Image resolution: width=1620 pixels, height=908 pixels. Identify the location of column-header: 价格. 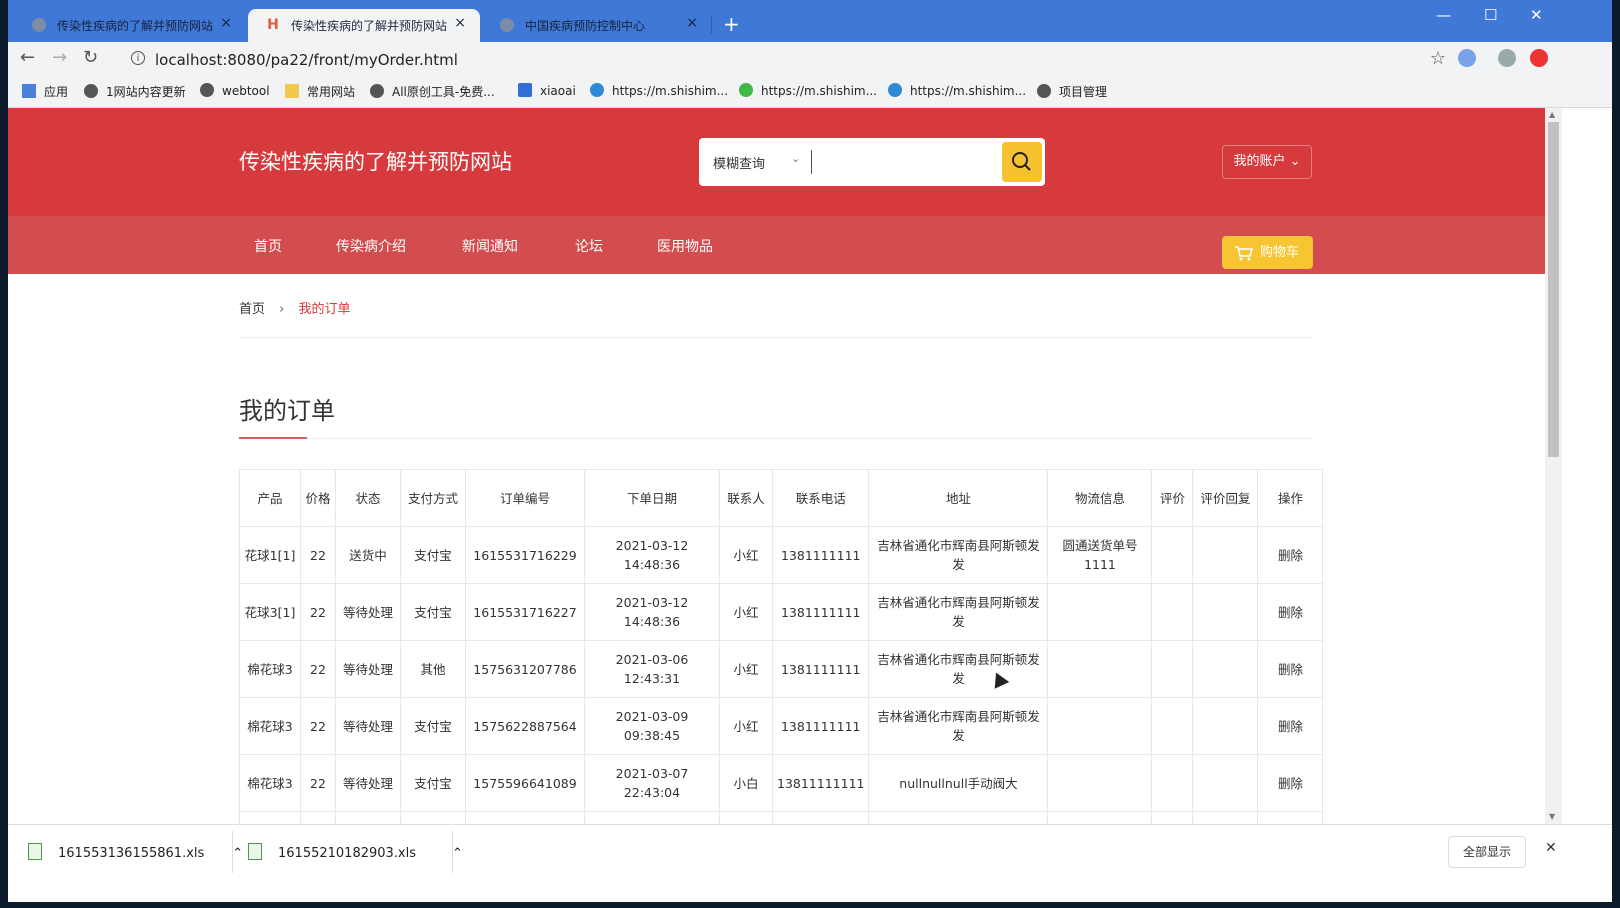
(318, 498).